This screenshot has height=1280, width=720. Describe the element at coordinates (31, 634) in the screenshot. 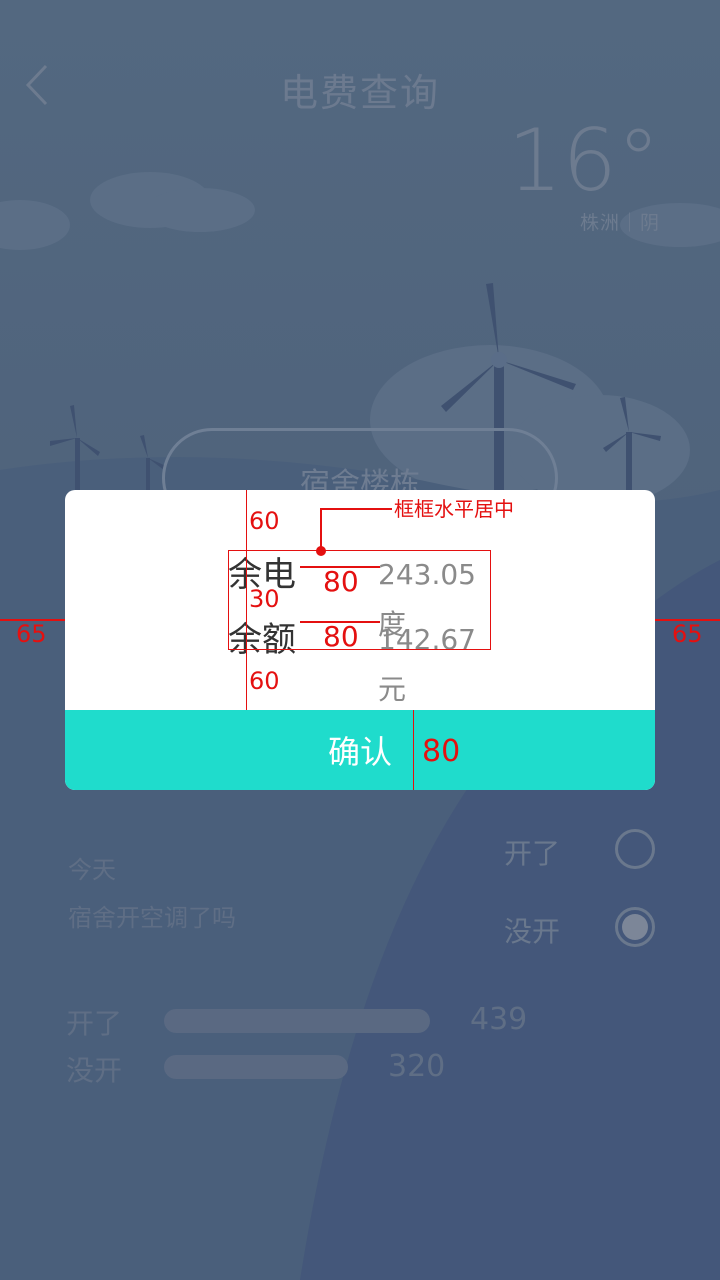

I see `left-margin-annotation: 65` at that location.